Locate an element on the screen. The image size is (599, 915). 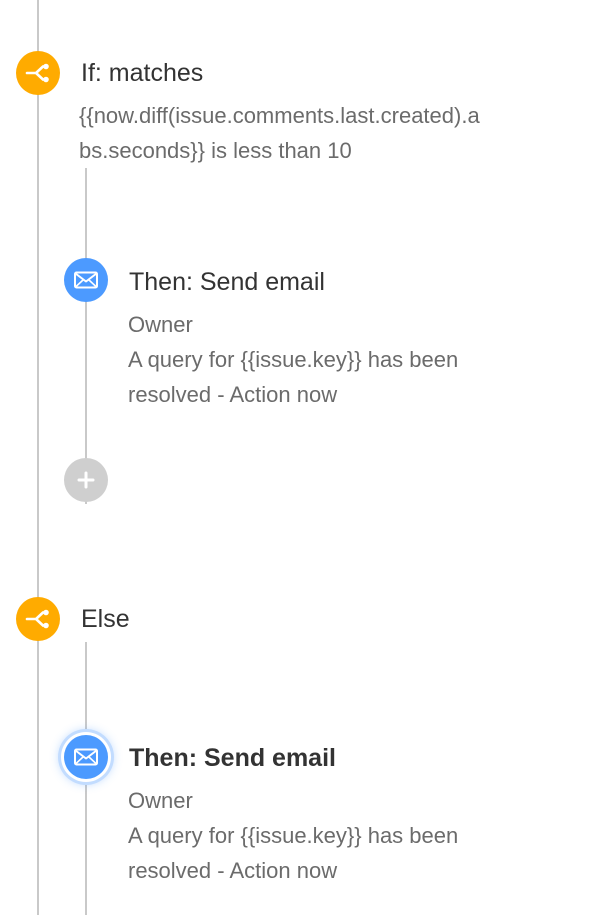
if-condition-expression-line: bs.seconds}} is less than 10 is located at coordinates (215, 150).